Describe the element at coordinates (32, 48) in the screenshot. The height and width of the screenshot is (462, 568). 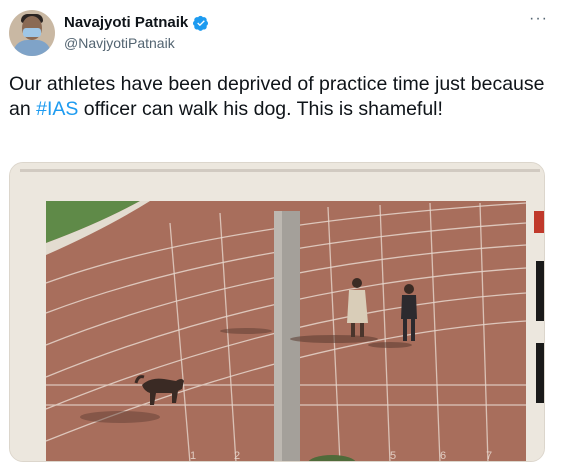
I see `avatar-shirt` at that location.